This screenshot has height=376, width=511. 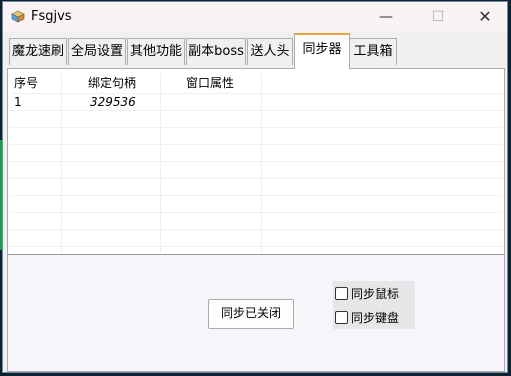 I want to click on sync-mouse-checkbox: 同步鼠标, so click(x=367, y=293).